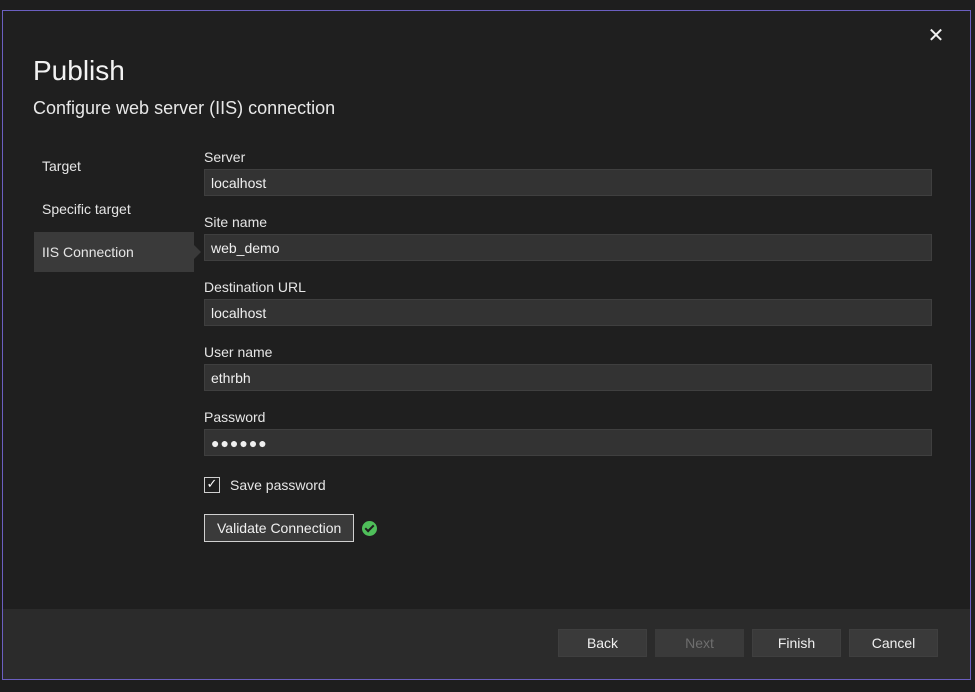 The height and width of the screenshot is (692, 975). What do you see at coordinates (117, 252) in the screenshot?
I see `nav-item-iis-connection: IIS Connection` at bounding box center [117, 252].